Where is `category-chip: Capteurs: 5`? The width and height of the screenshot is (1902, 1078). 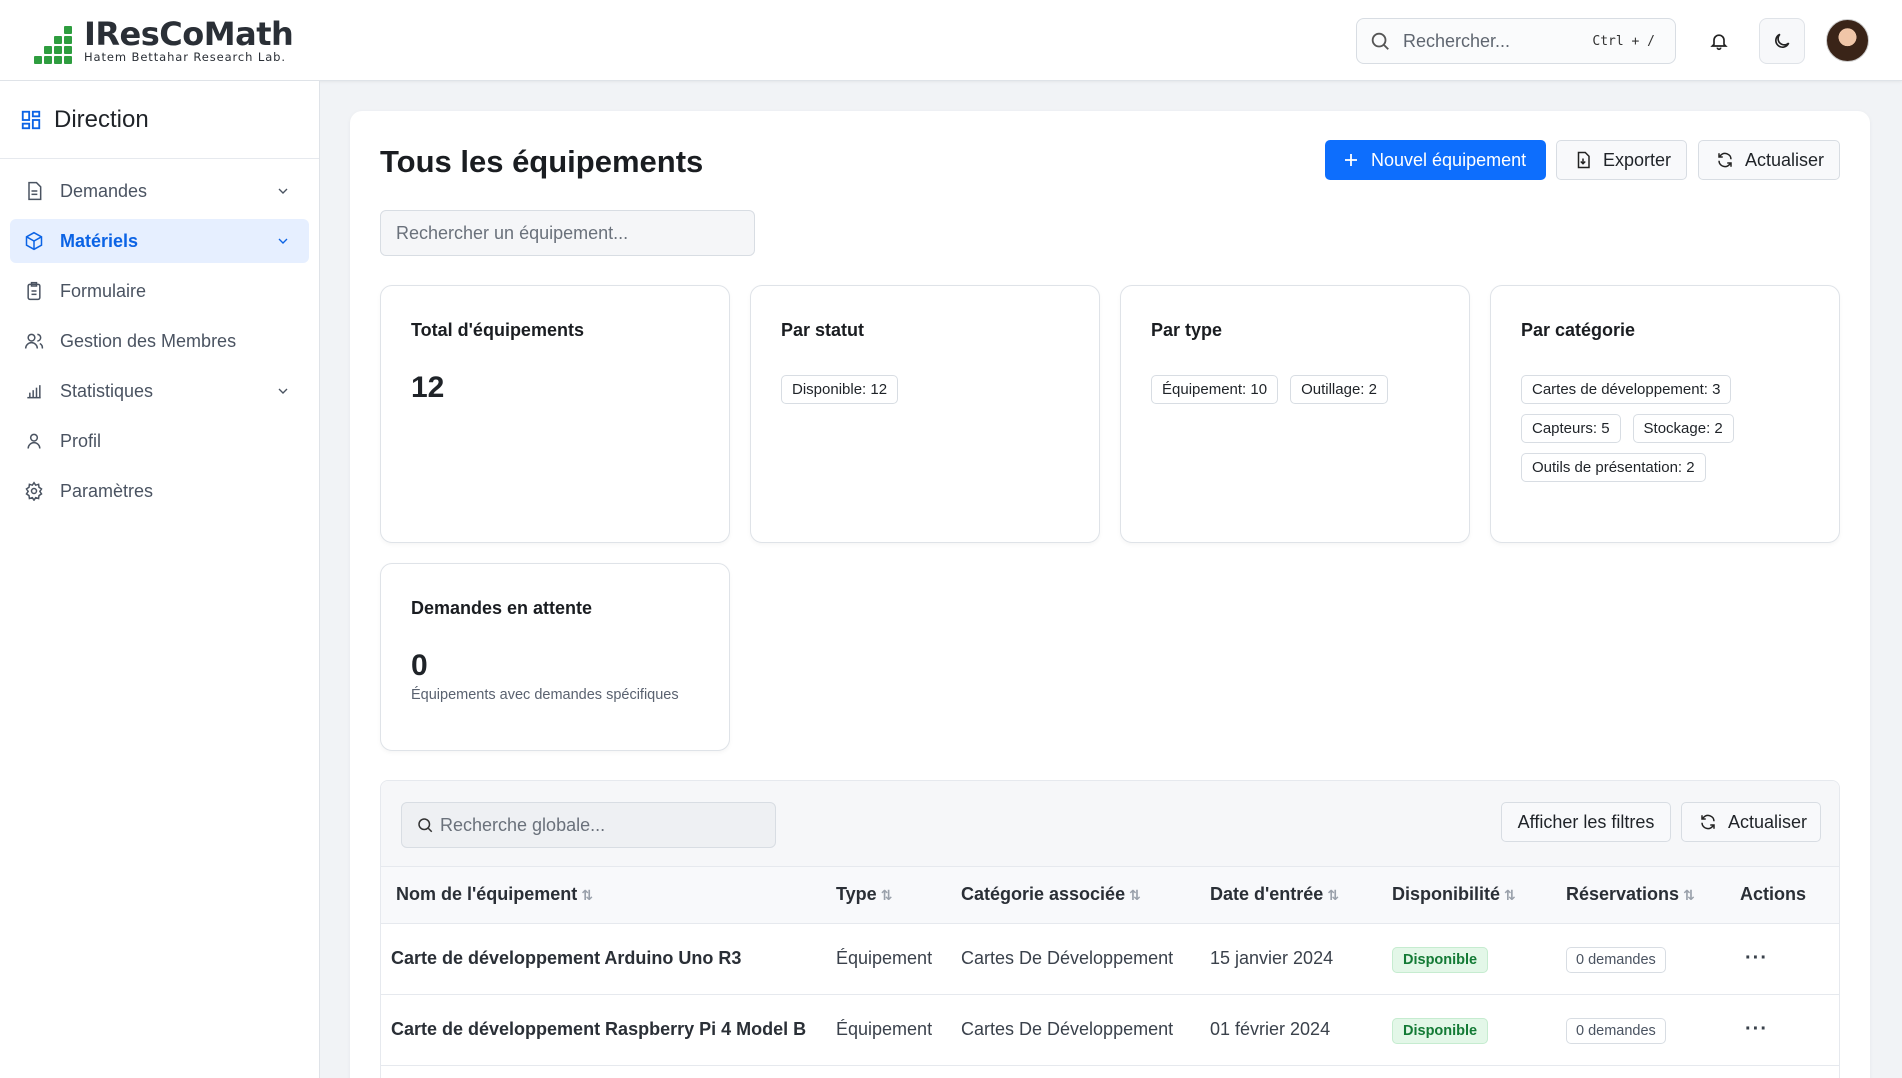 category-chip: Capteurs: 5 is located at coordinates (1571, 428).